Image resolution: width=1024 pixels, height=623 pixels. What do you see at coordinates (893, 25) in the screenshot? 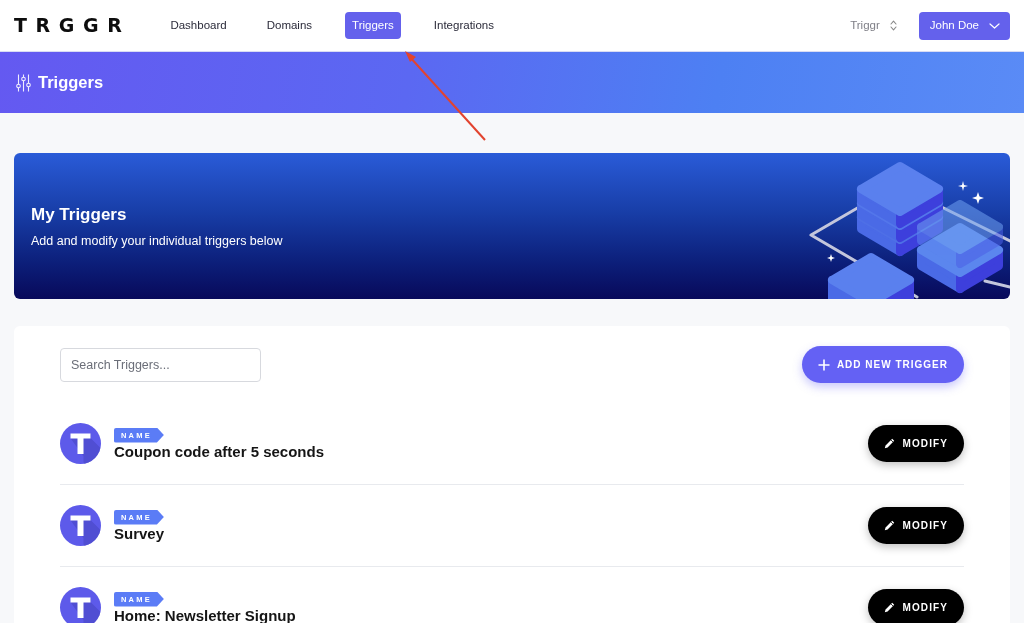
I see `up-down-chevron-icon` at bounding box center [893, 25].